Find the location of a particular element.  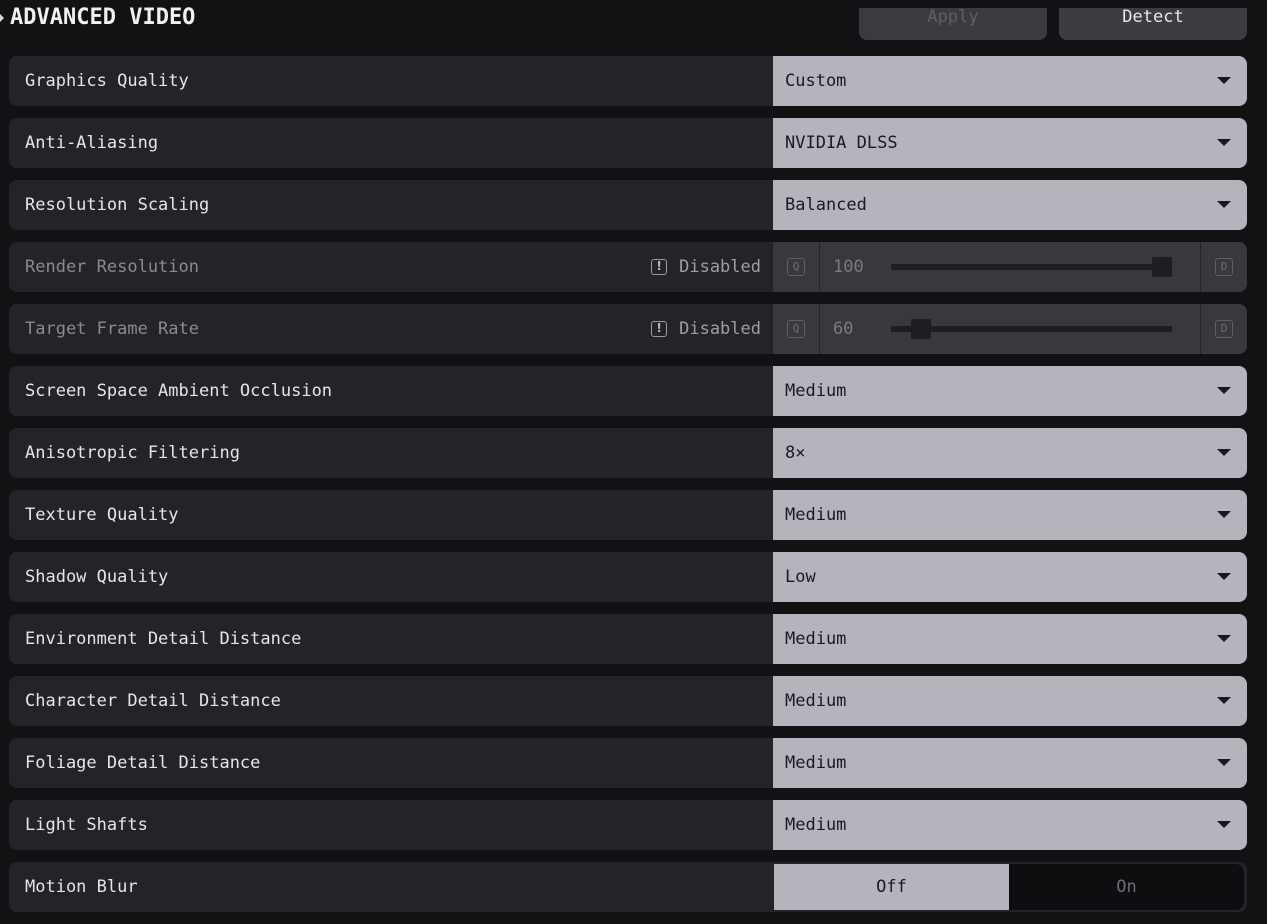

setting-row-foliage-detail-distance: Foliage Detail Distance Medium is located at coordinates (628, 763).